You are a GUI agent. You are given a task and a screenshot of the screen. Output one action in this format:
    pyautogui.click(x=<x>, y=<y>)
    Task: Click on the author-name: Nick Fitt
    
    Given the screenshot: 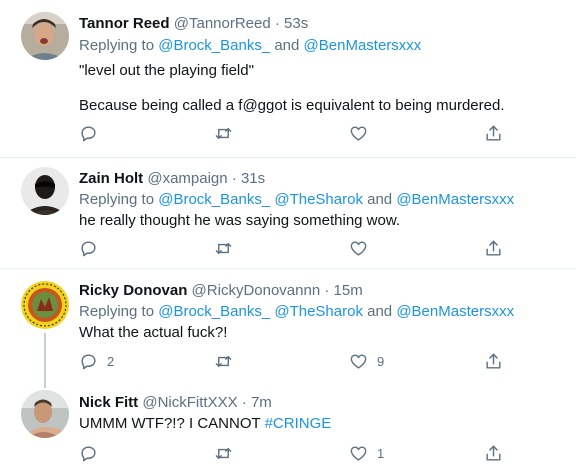 What is the action you would take?
    pyautogui.click(x=108, y=402)
    